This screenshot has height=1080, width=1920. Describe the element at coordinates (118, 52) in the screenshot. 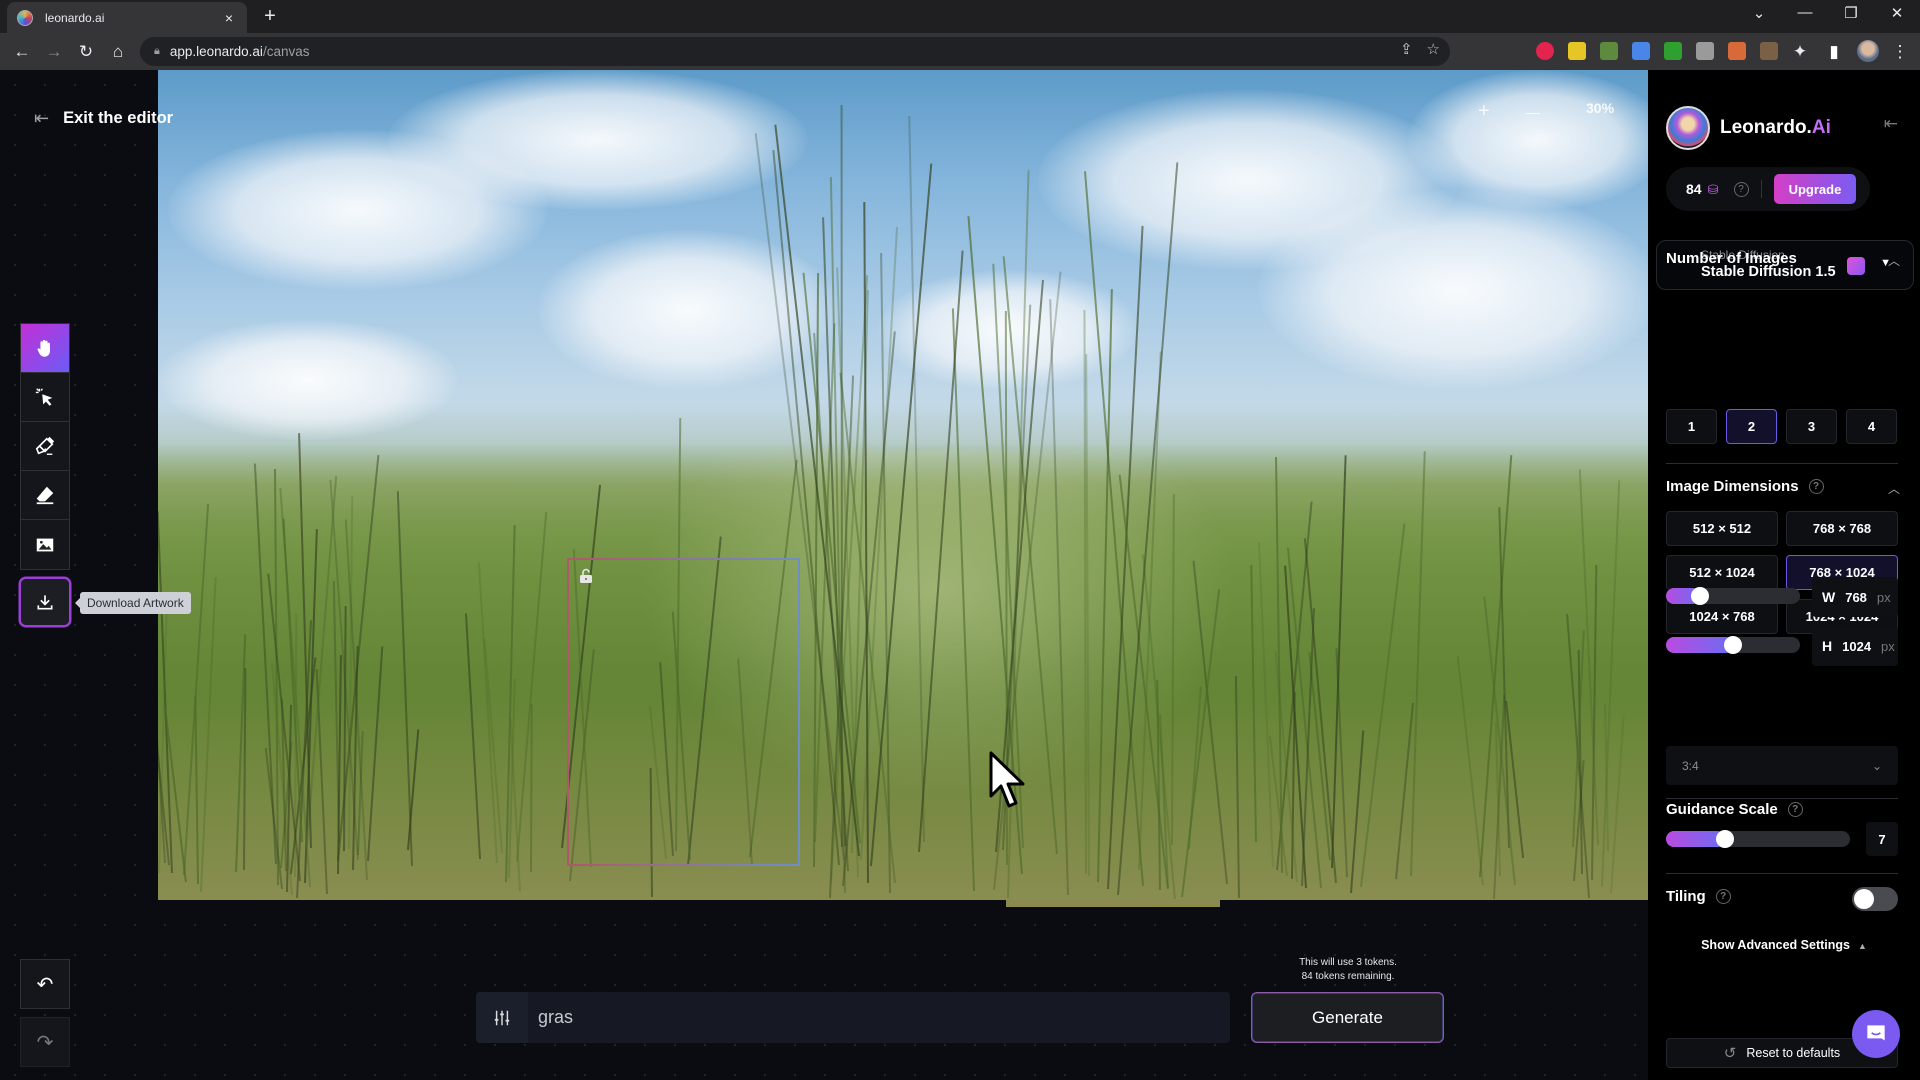

I see `home-button: ⌂` at that location.